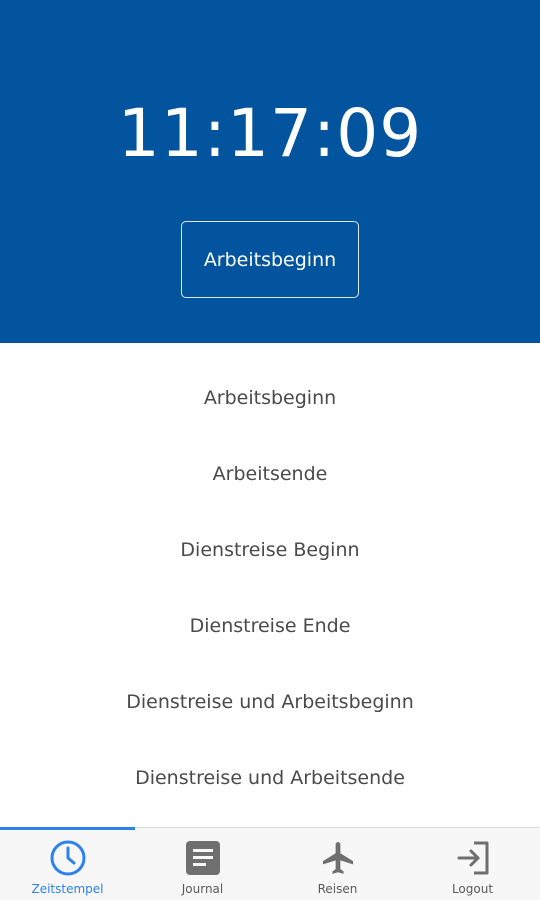  I want to click on tab-label: Journal, so click(202, 889).